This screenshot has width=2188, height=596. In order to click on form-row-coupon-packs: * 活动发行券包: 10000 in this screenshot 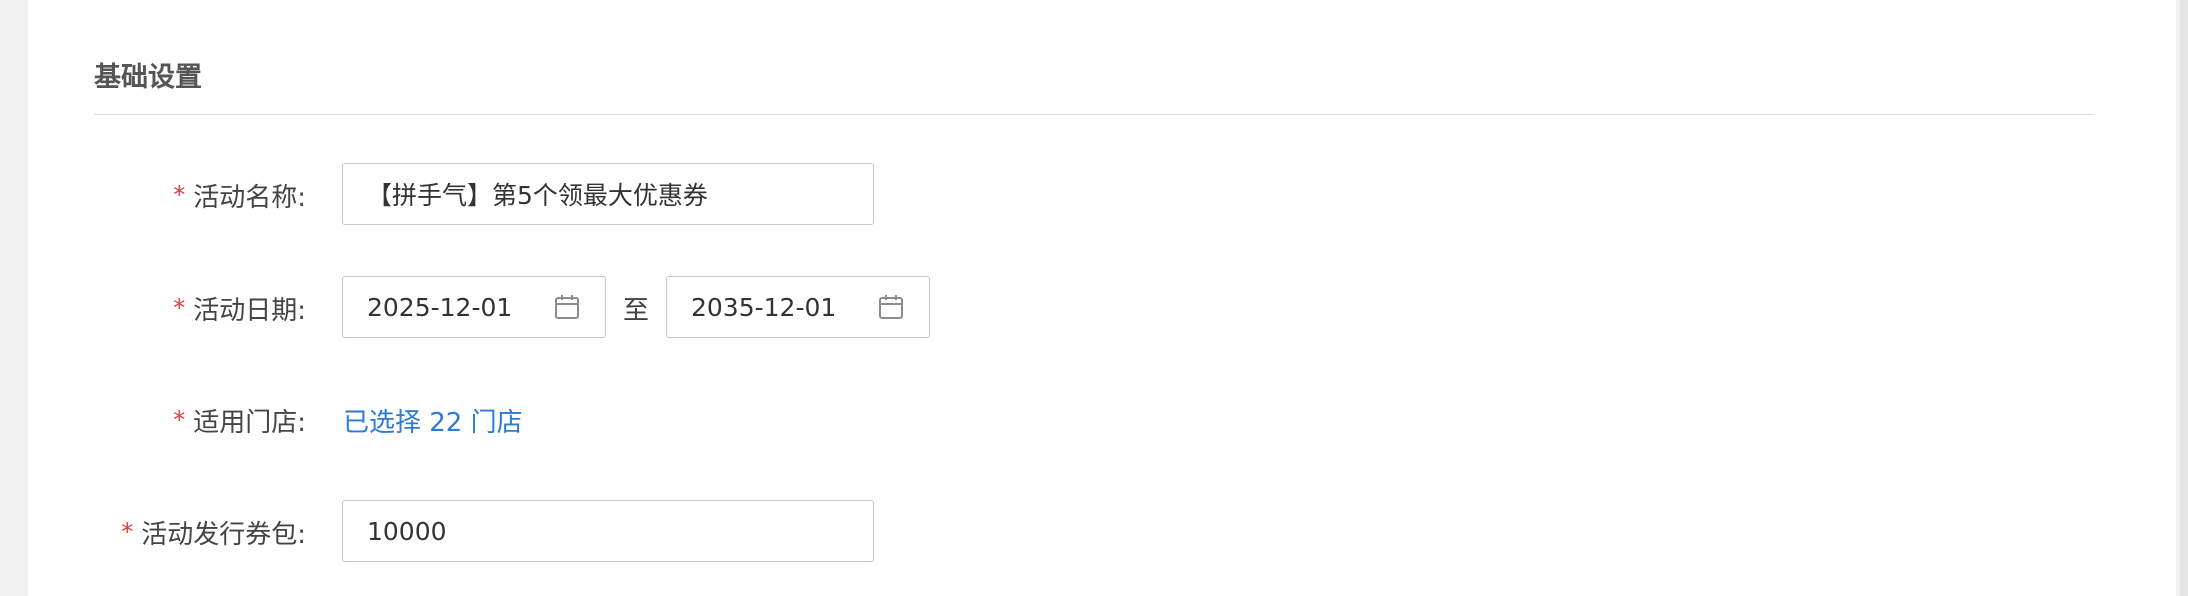, I will do `click(1094, 532)`.